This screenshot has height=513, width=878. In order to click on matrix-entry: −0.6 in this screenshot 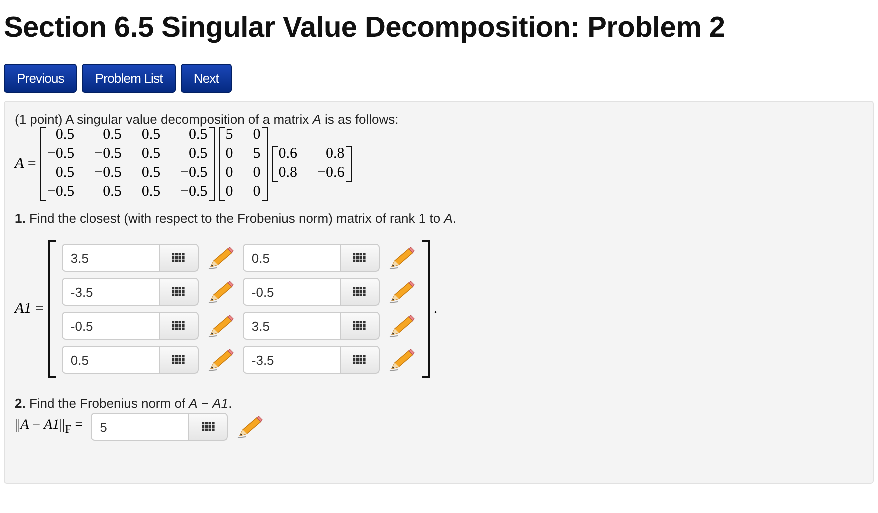, I will do `click(331, 173)`.